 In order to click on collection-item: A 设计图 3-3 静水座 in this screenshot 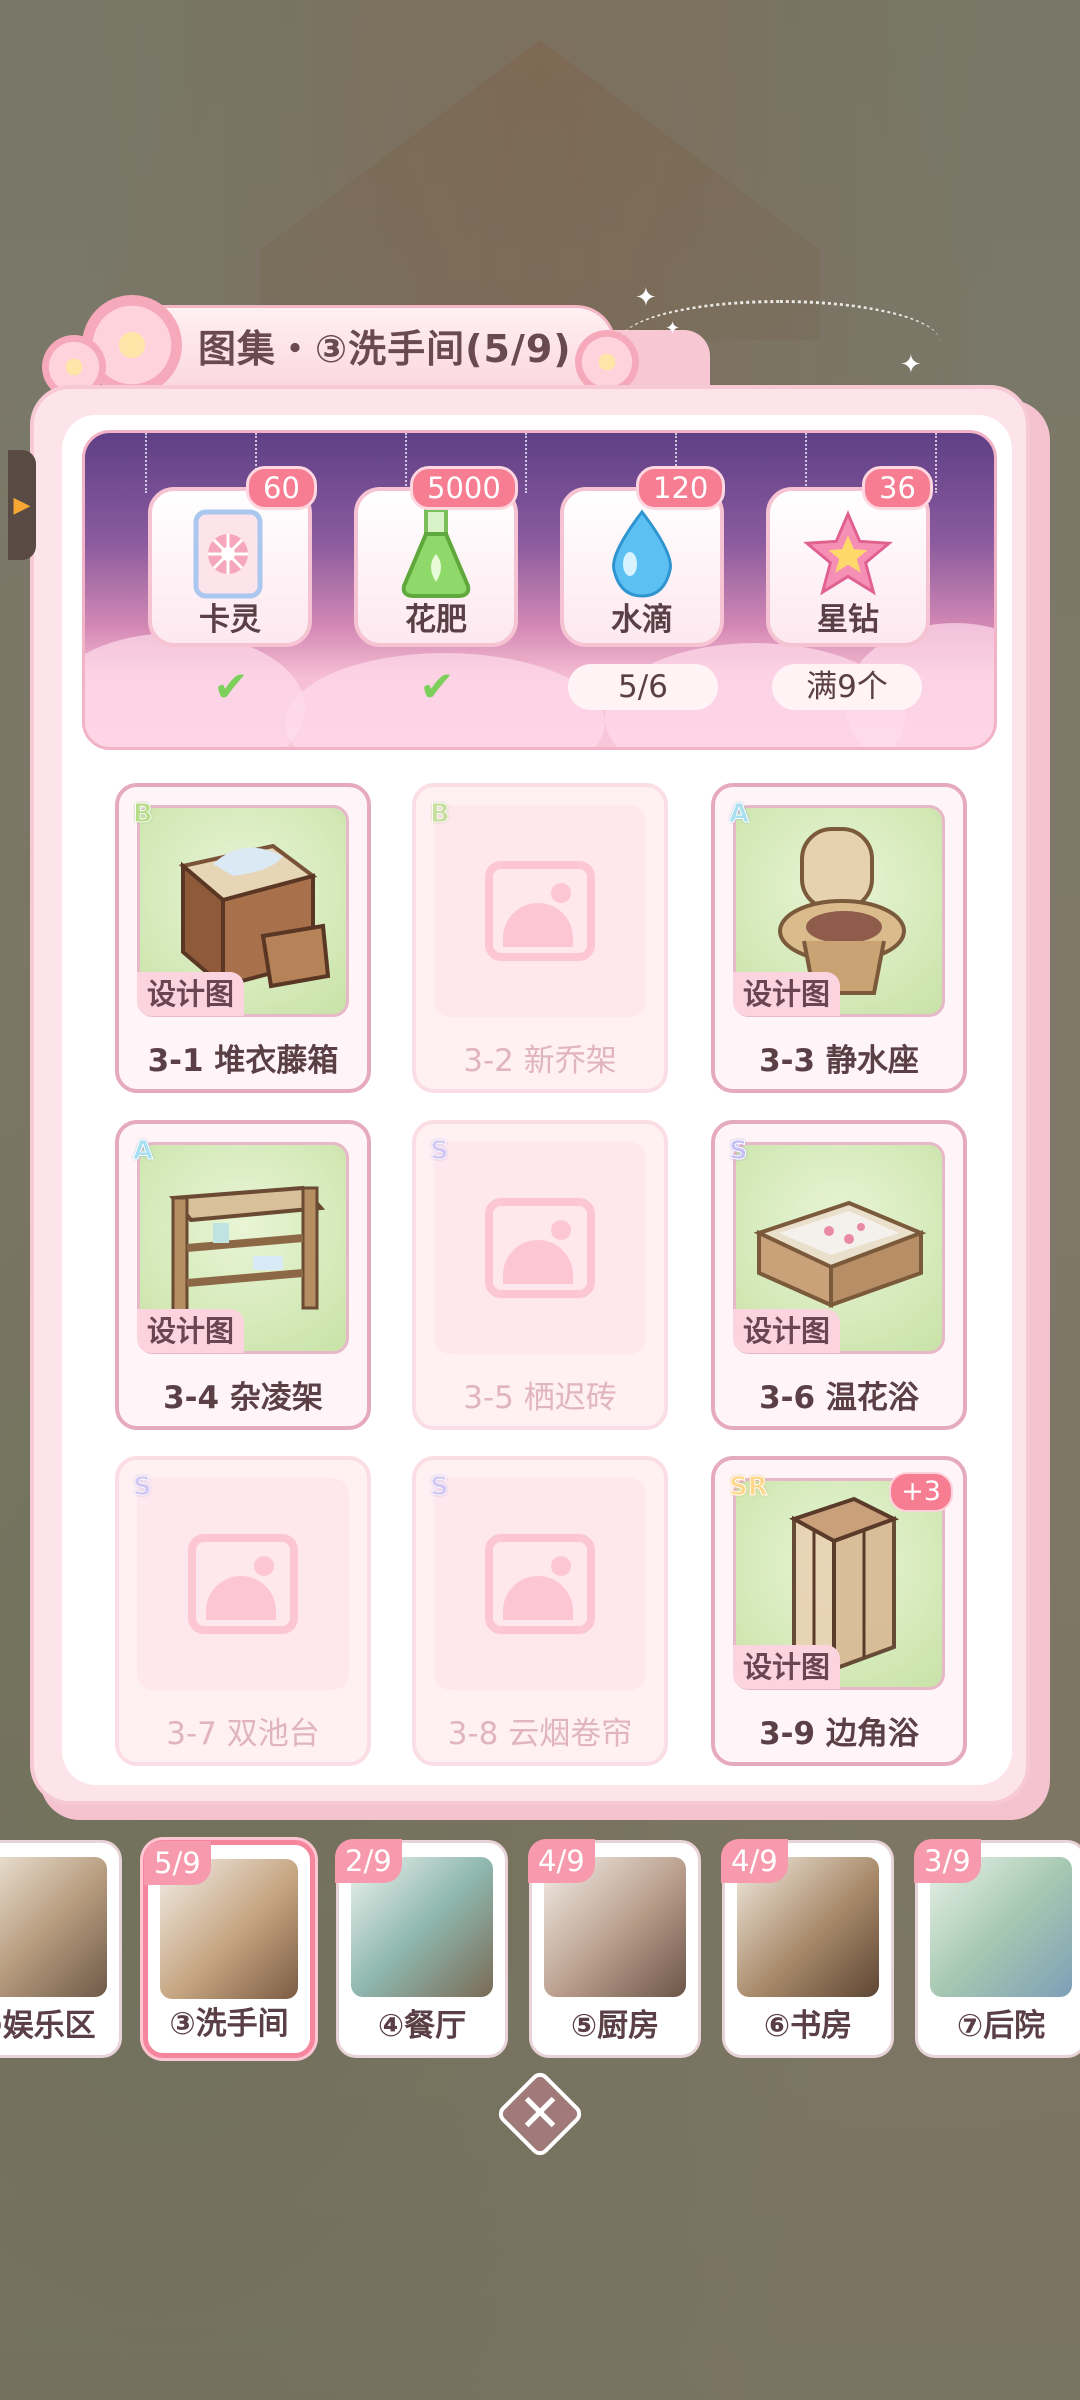, I will do `click(839, 938)`.